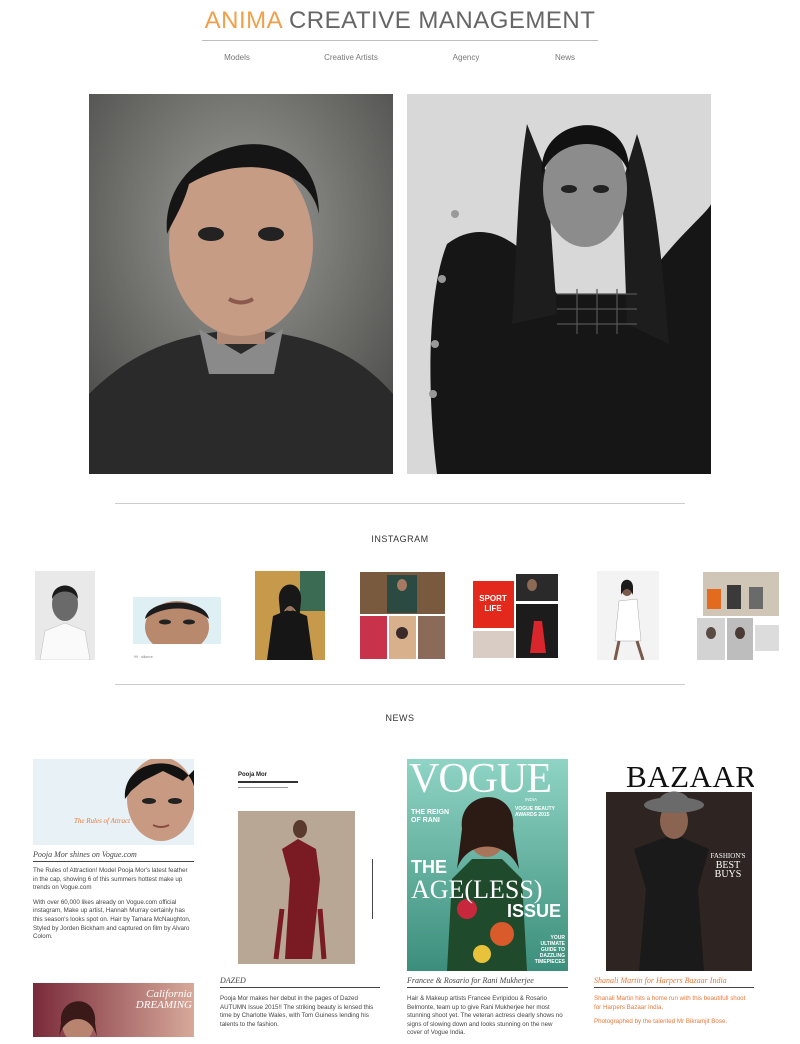  I want to click on instagram-heading: INSTAGRAM, so click(400, 539).